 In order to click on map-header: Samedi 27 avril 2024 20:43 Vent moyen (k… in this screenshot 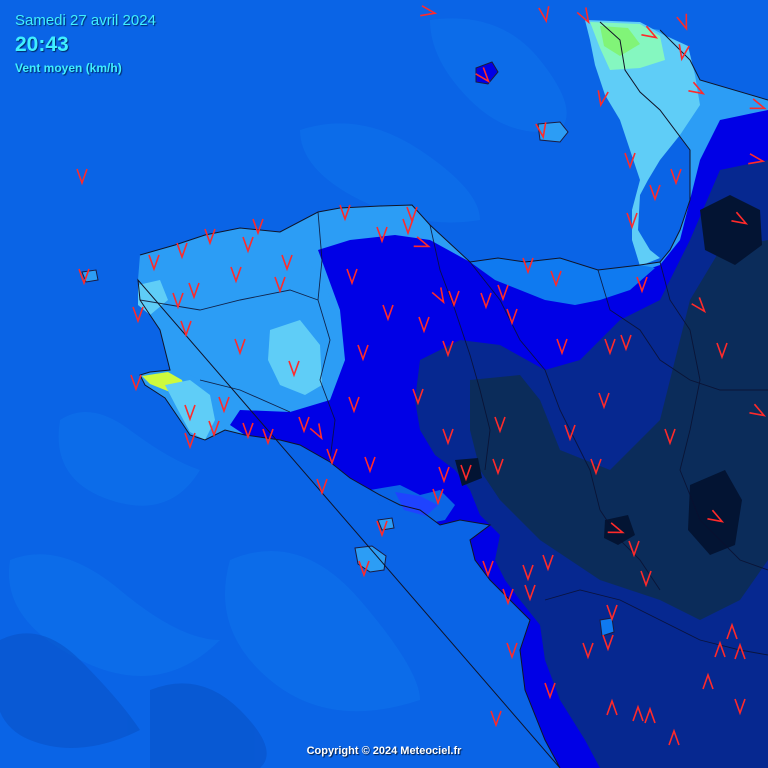, I will do `click(85, 44)`.